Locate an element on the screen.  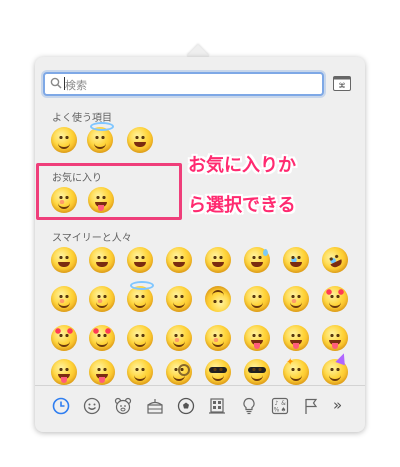
category-objects is located at coordinates (249, 406).